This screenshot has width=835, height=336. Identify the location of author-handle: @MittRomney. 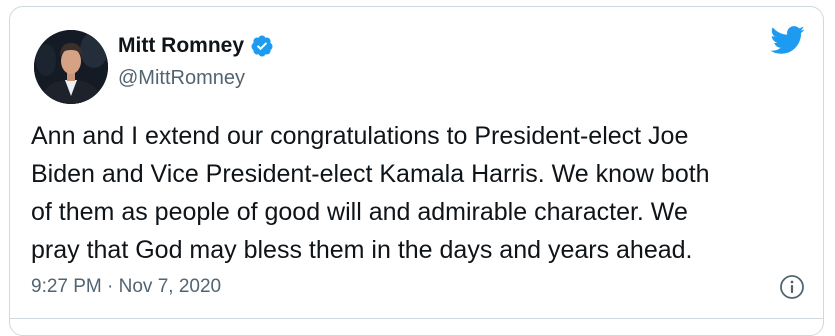
(181, 78).